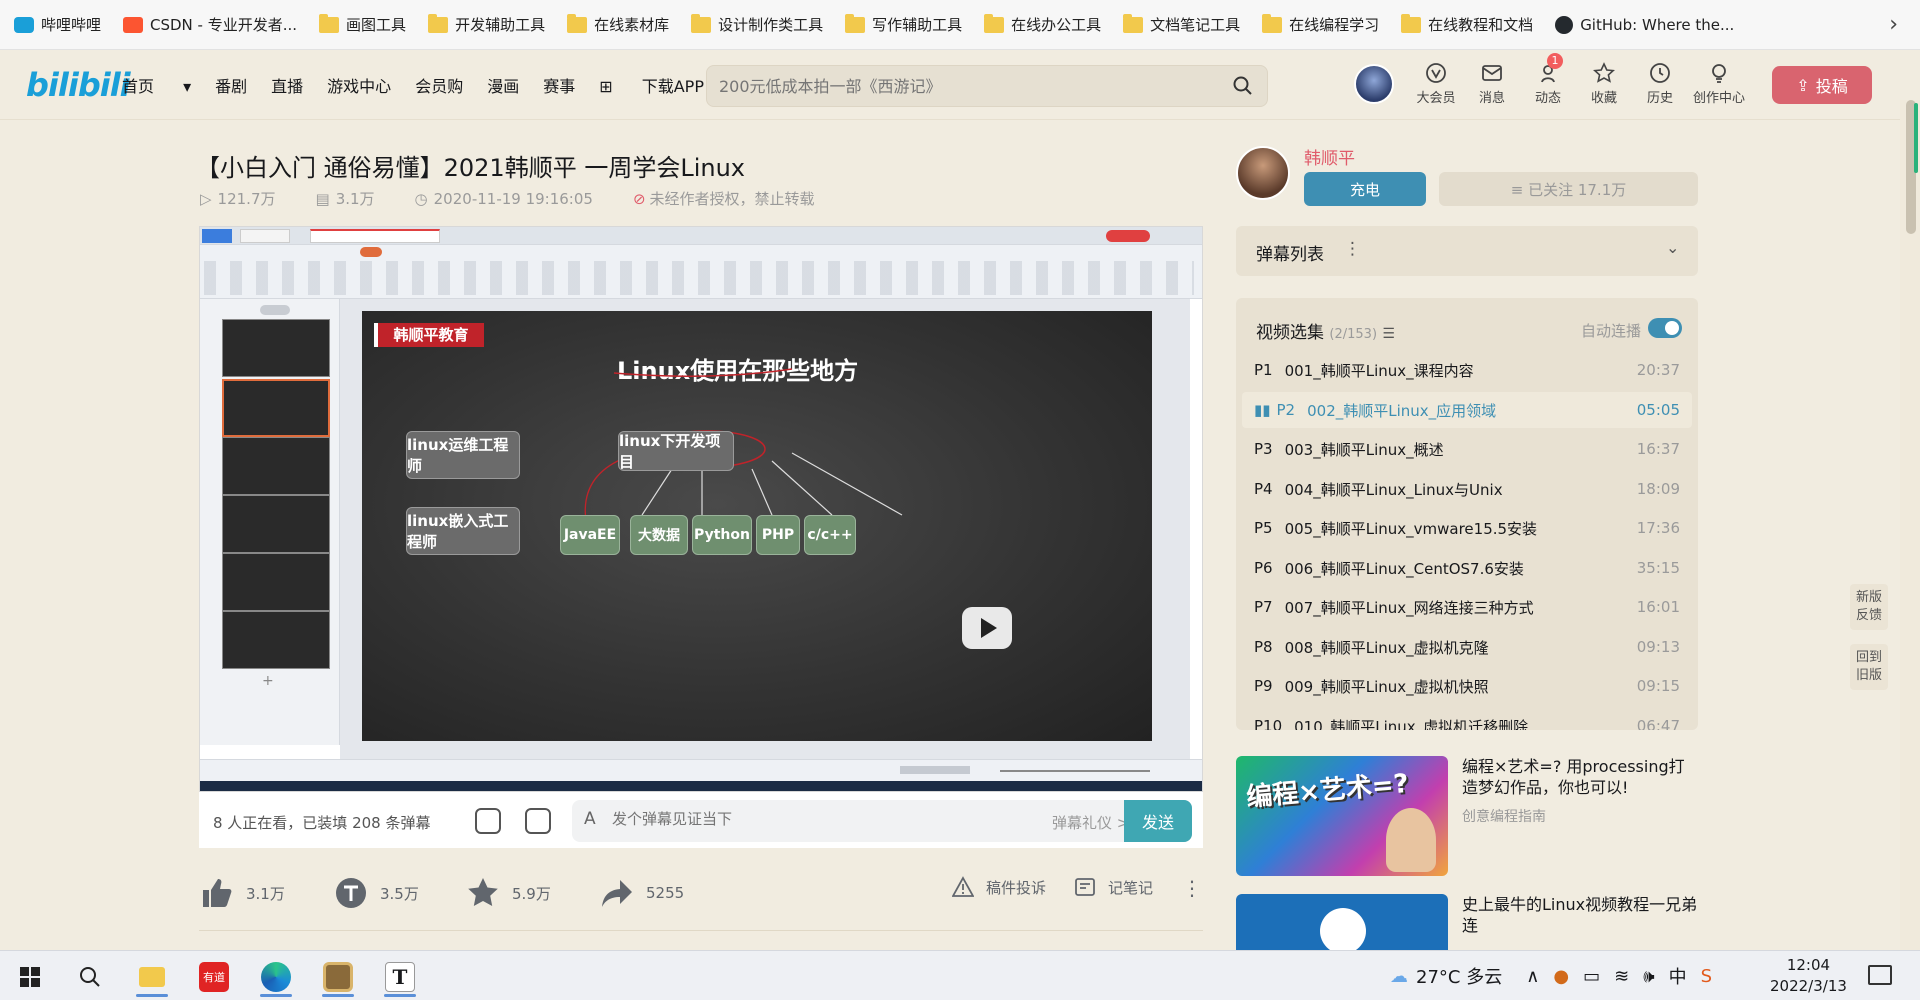 The height and width of the screenshot is (1000, 1920). Describe the element at coordinates (1042, 24) in the screenshot. I see `bookmark-folder: 在线办公工具` at that location.